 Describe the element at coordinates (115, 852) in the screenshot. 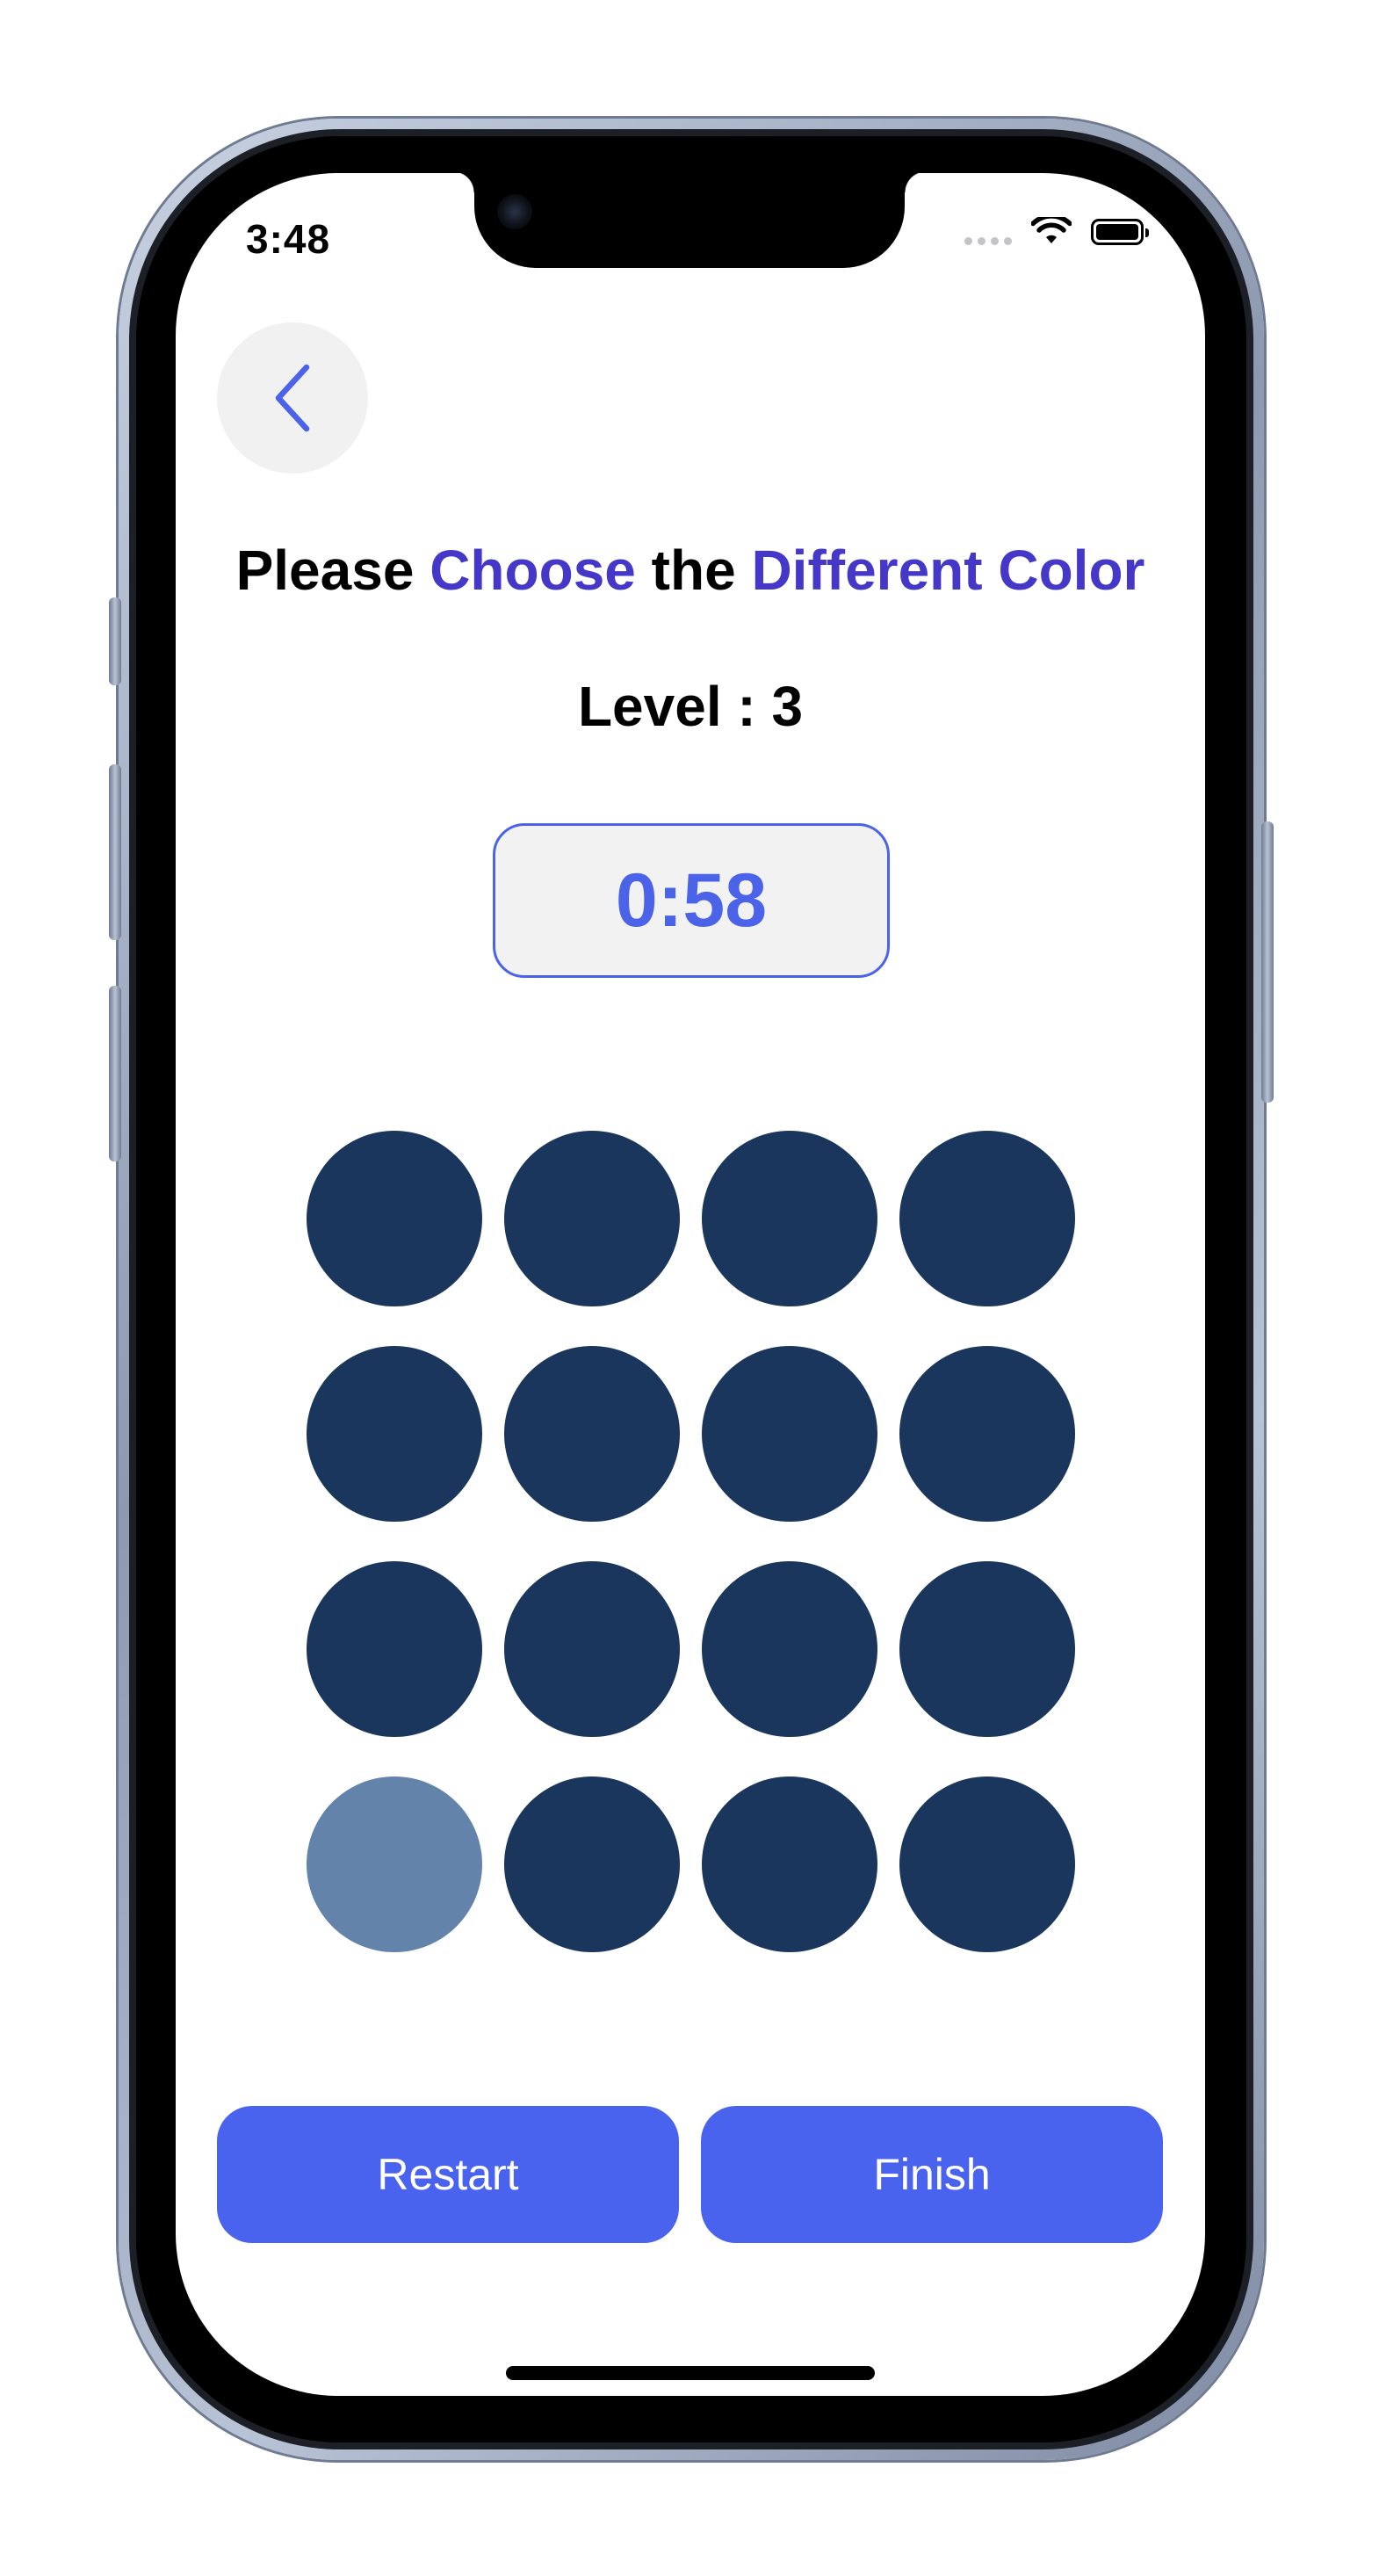

I see `volume-up-button` at that location.